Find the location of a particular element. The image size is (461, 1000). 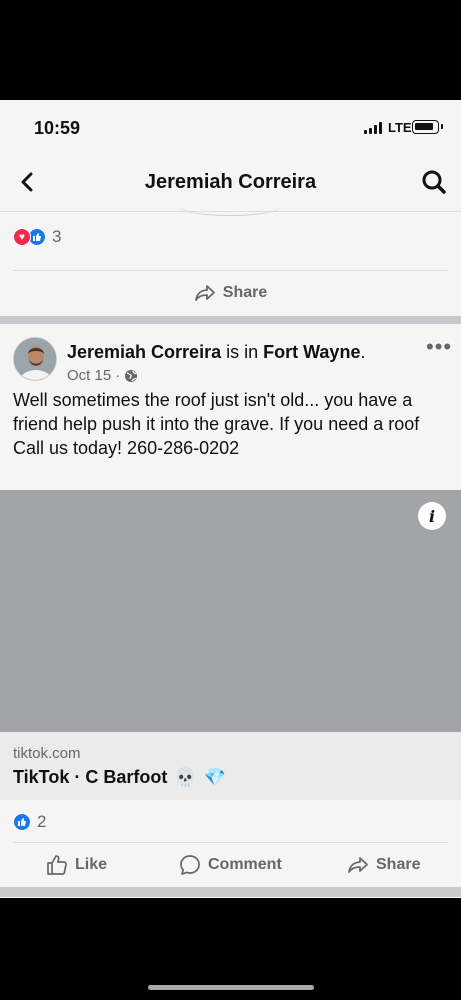

info-icon: i is located at coordinates (432, 516).